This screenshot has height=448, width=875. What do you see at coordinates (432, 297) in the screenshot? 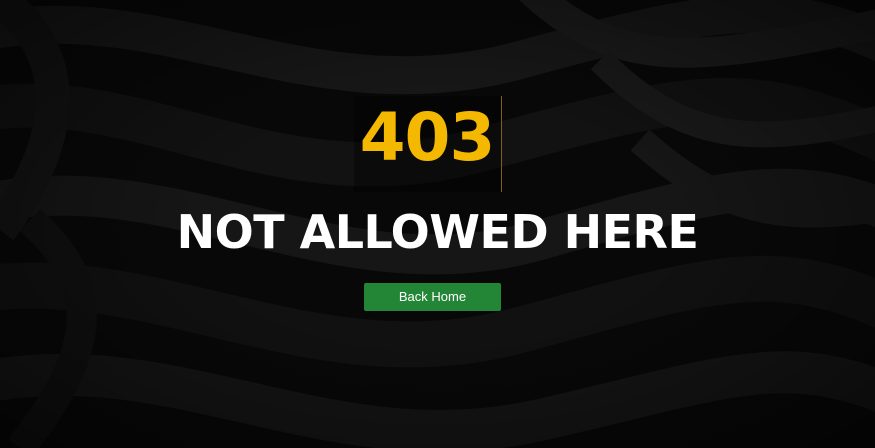
I see `back-home-button: Back Home` at bounding box center [432, 297].